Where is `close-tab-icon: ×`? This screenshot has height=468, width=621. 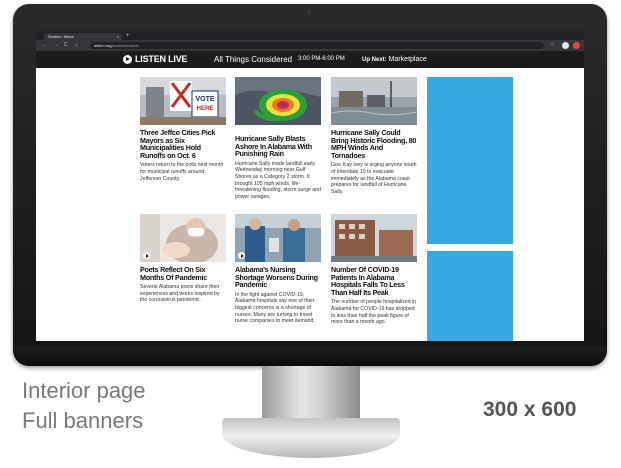
close-tab-icon: × is located at coordinates (118, 36).